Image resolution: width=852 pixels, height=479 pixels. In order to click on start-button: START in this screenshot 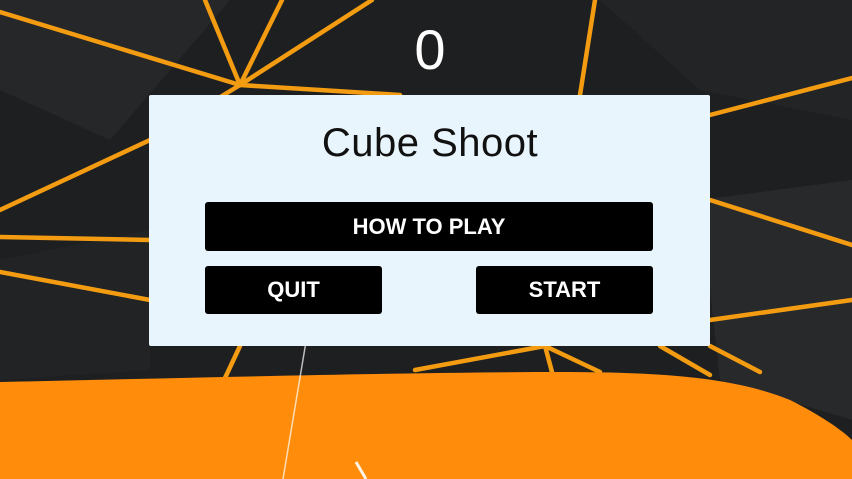, I will do `click(564, 290)`.